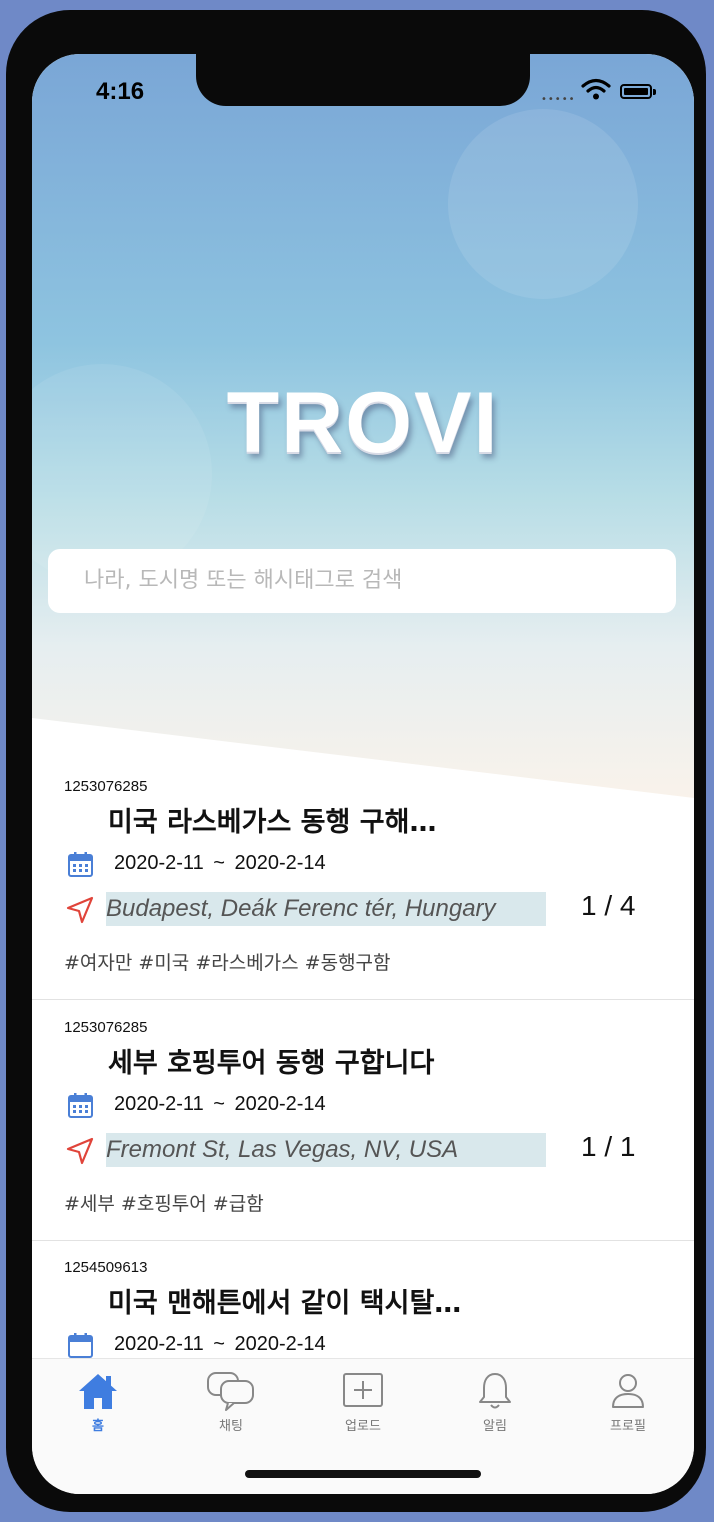  Describe the element at coordinates (363, 80) in the screenshot. I see `device-notch` at that location.